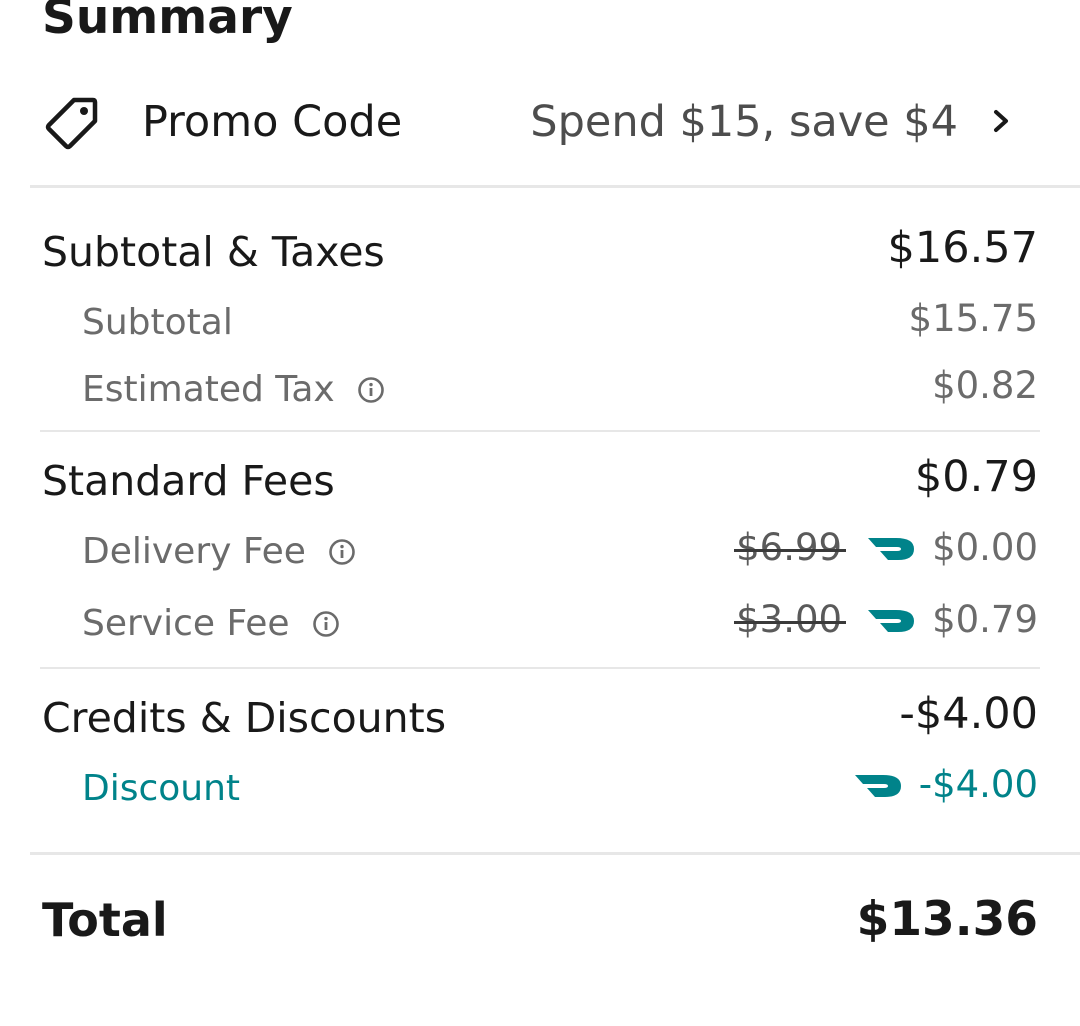 Image resolution: width=1080 pixels, height=1026 pixels. Describe the element at coordinates (105, 920) in the screenshot. I see `total-label: Total` at that location.